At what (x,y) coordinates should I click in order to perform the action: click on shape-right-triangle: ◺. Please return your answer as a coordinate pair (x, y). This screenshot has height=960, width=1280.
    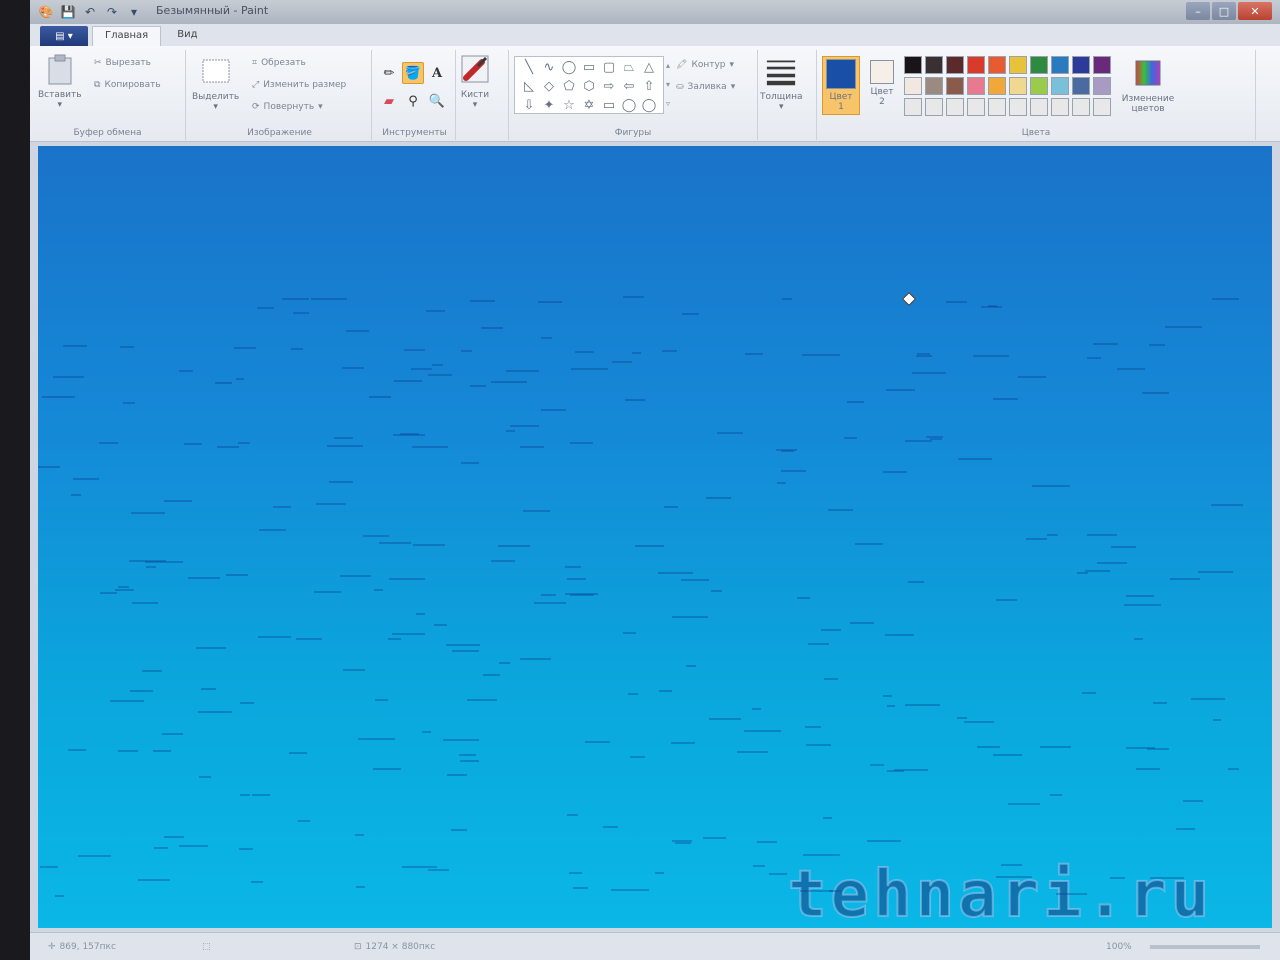
    Looking at the image, I should click on (529, 86).